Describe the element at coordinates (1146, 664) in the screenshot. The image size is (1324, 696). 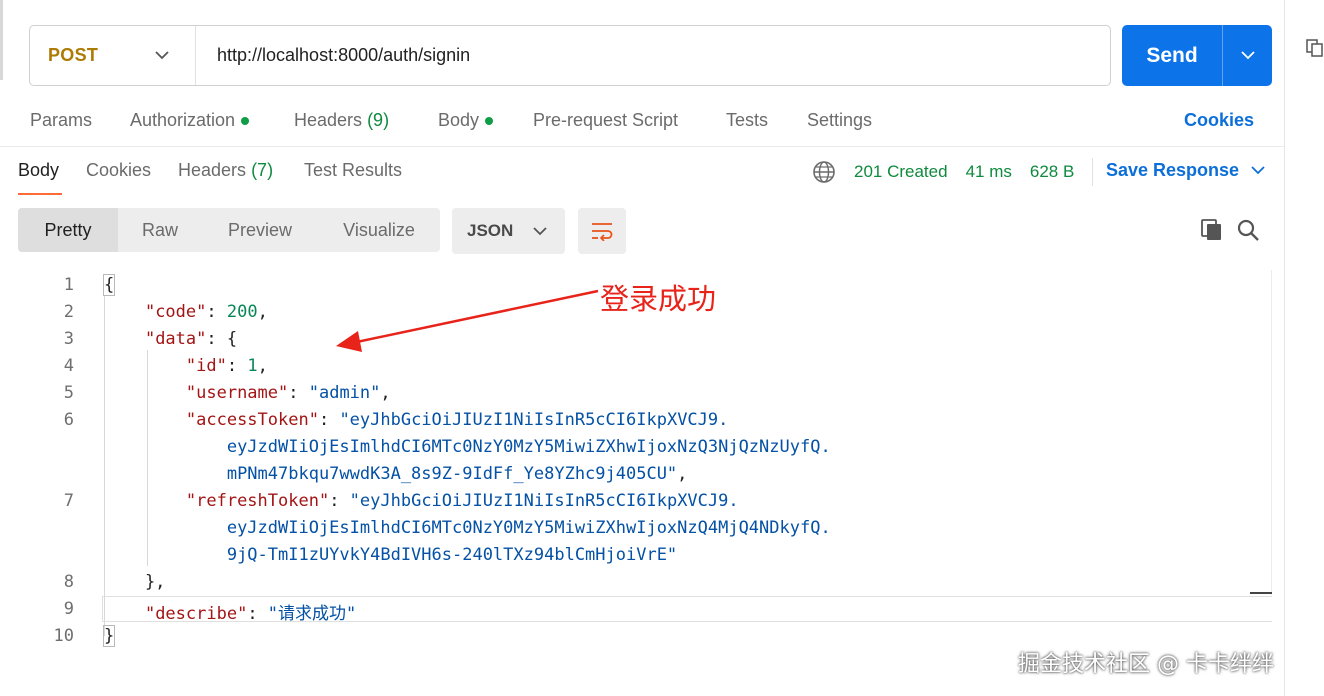
I see `watermark: 掘金技术社区 @ 卡卡绊绊` at that location.